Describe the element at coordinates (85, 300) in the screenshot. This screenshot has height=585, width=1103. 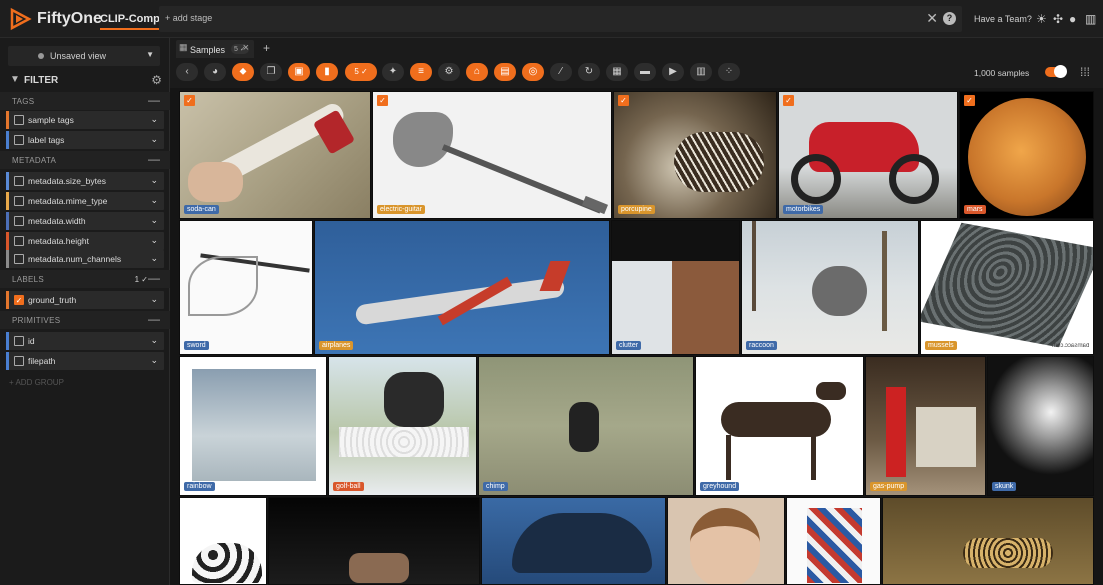
I see `field-ground-truth: ✓ ground_truth ⌄` at that location.